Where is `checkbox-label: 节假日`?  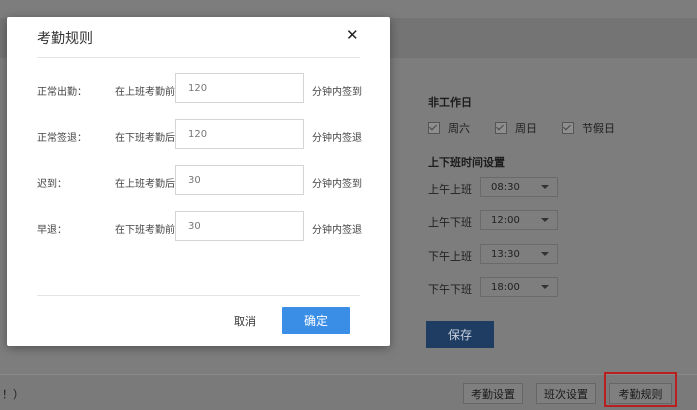 checkbox-label: 节假日 is located at coordinates (598, 128).